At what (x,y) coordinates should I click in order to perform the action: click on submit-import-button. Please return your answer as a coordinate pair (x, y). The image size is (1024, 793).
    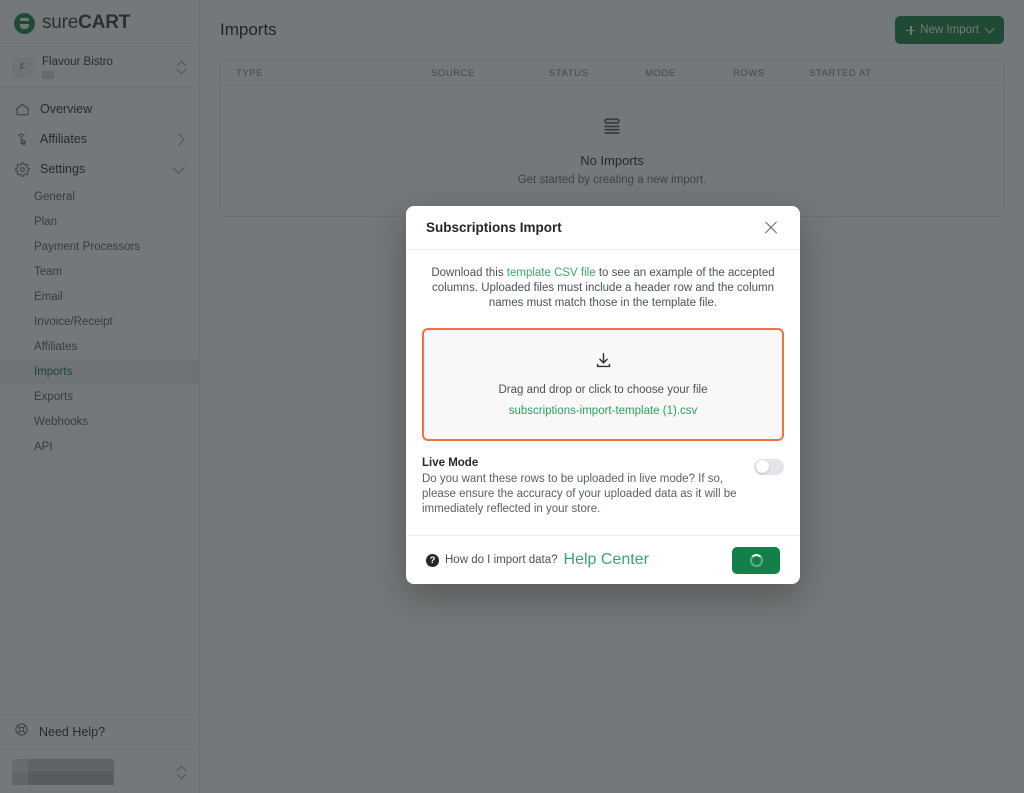
    Looking at the image, I should click on (756, 560).